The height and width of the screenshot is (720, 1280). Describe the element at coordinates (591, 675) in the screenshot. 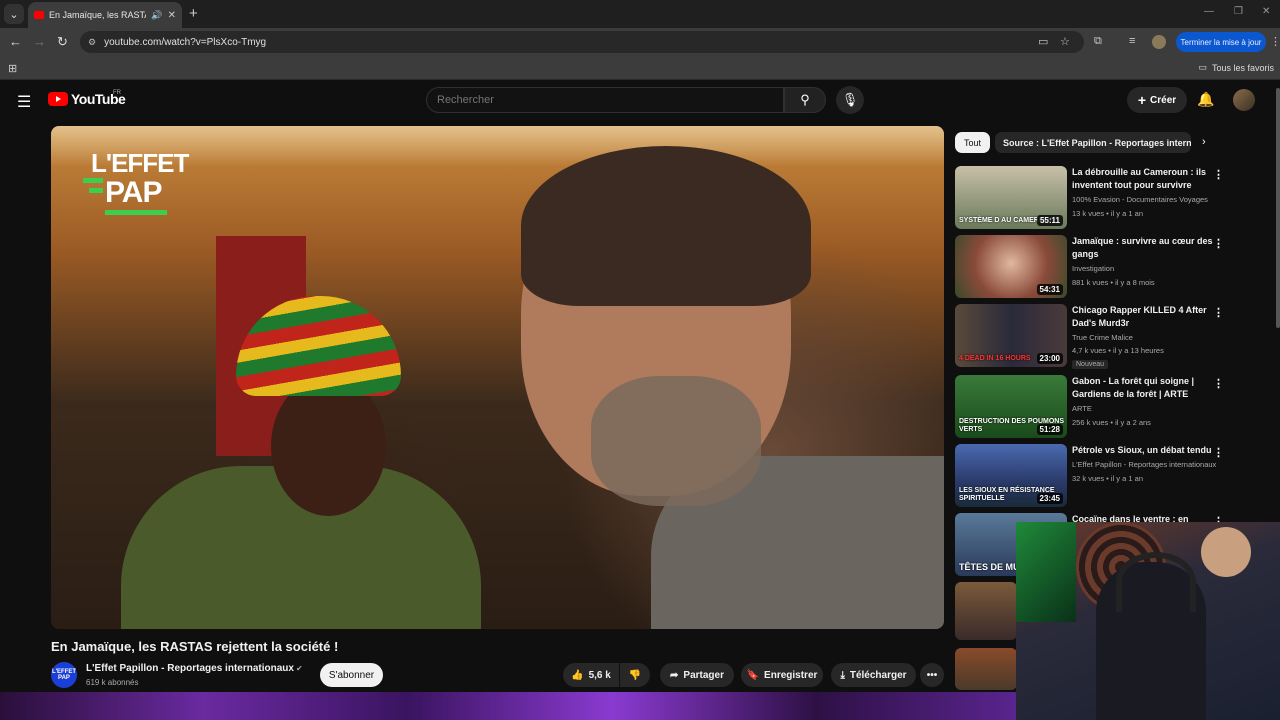

I see `like-button: 👍 5,6 k` at that location.